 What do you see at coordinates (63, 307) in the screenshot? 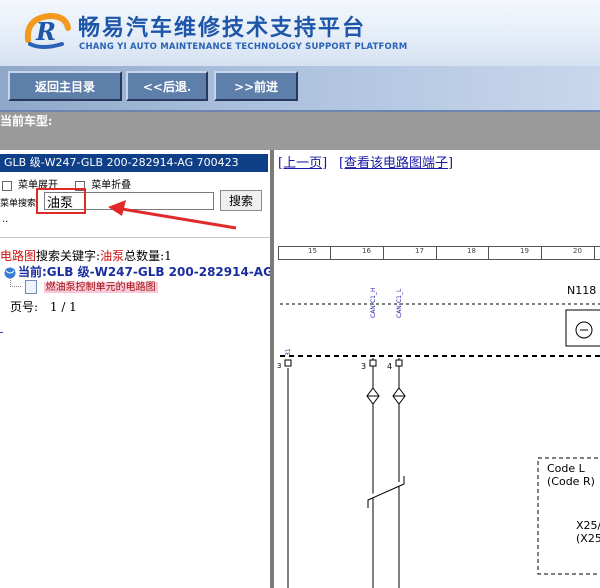
I see `page-value: 1 / 1` at bounding box center [63, 307].